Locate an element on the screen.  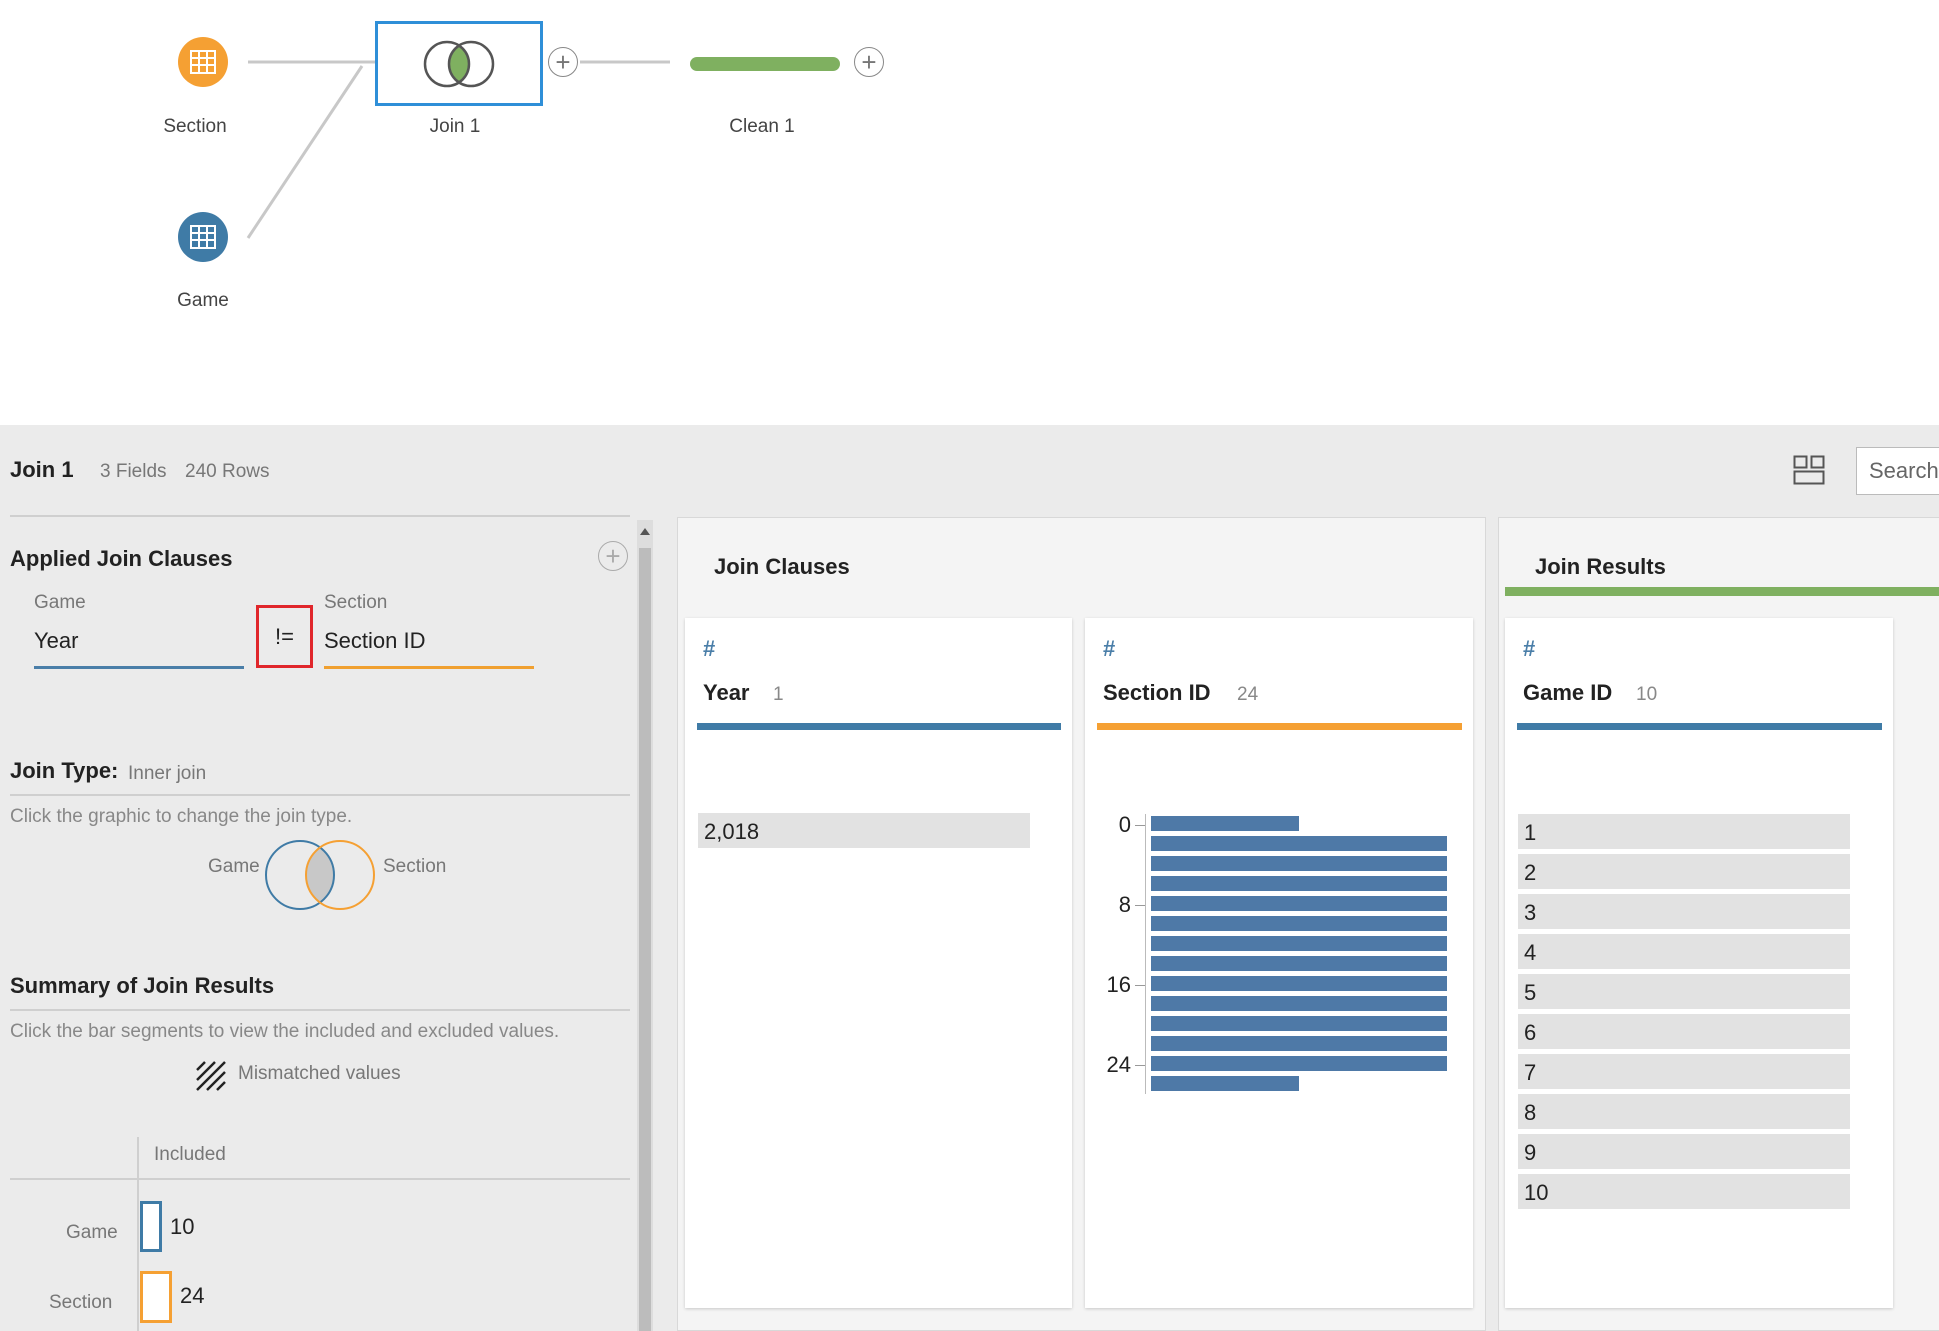
histogram-axis is located at coordinates (1145, 954).